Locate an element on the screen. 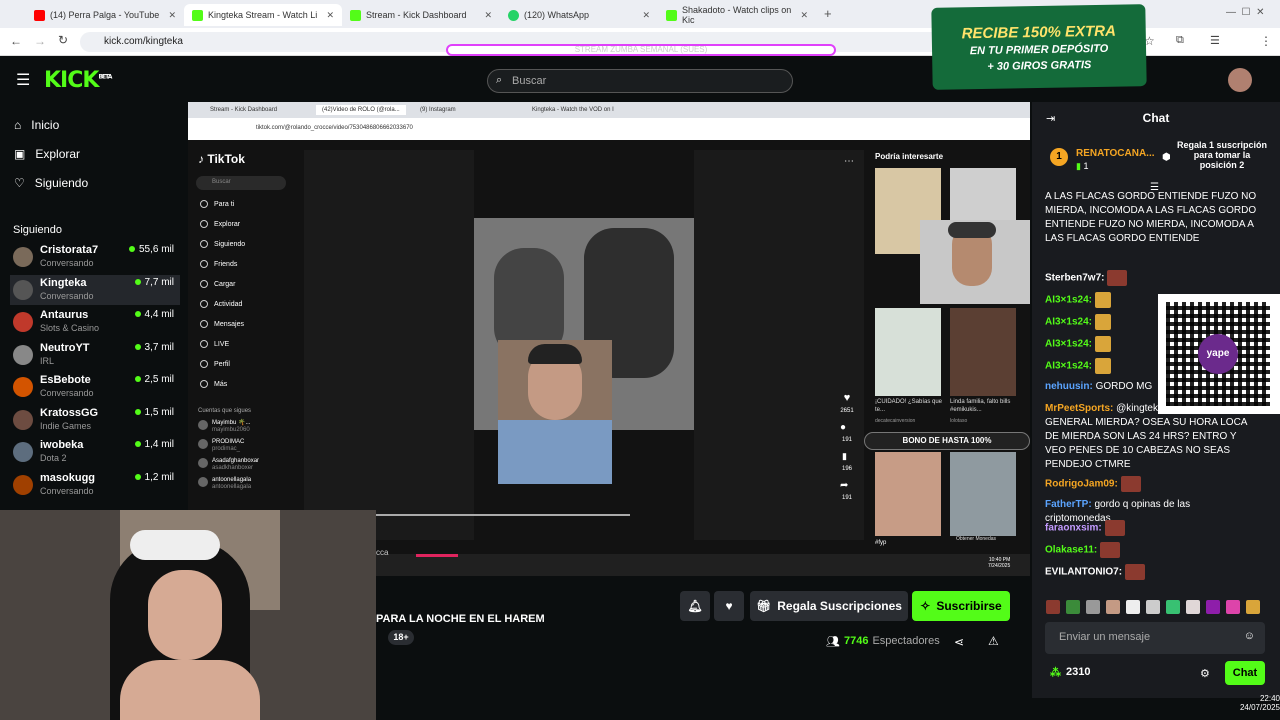 The width and height of the screenshot is (1280, 720). followed-account: Asadafghanboxar asadkhanboxer is located at coordinates (228, 465).